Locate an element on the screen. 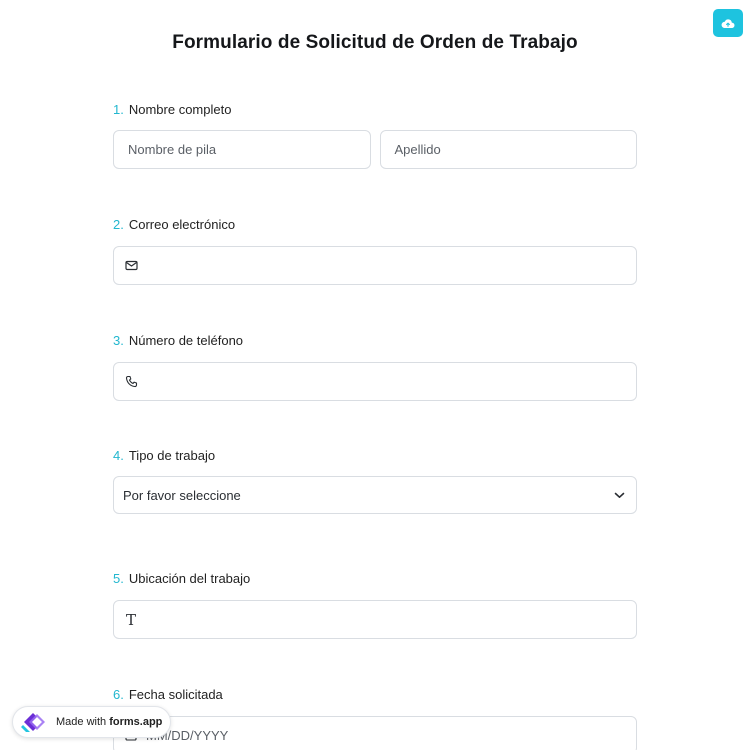 This screenshot has width=750, height=750. first-name-input: Nombre de pila is located at coordinates (242, 149).